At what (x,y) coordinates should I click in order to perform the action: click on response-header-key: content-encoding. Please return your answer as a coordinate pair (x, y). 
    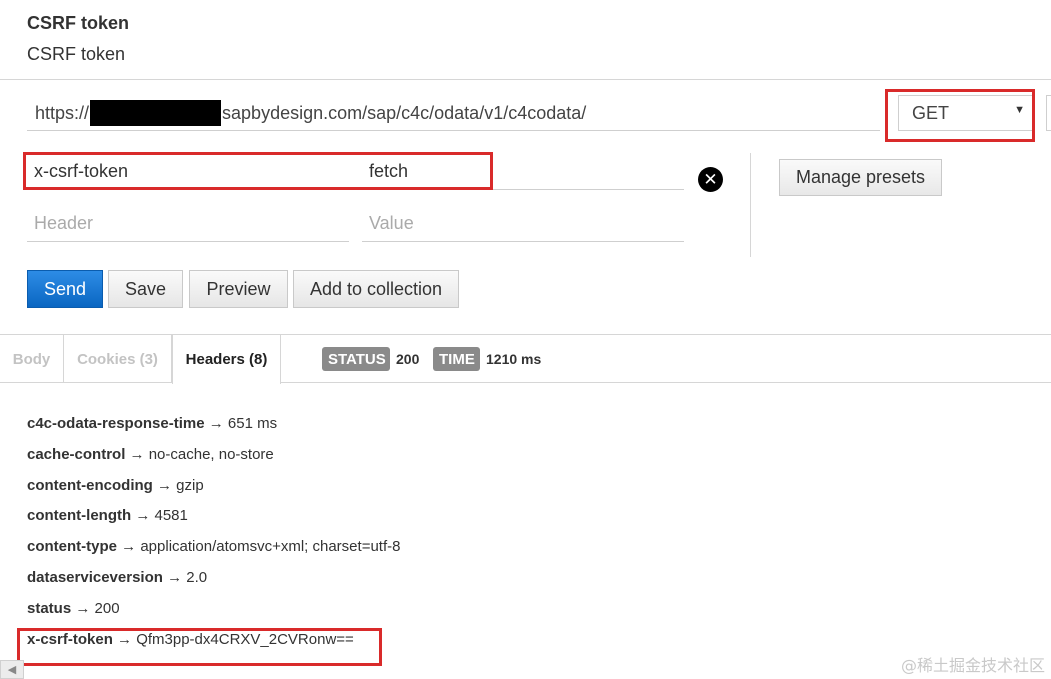
    Looking at the image, I should click on (90, 485).